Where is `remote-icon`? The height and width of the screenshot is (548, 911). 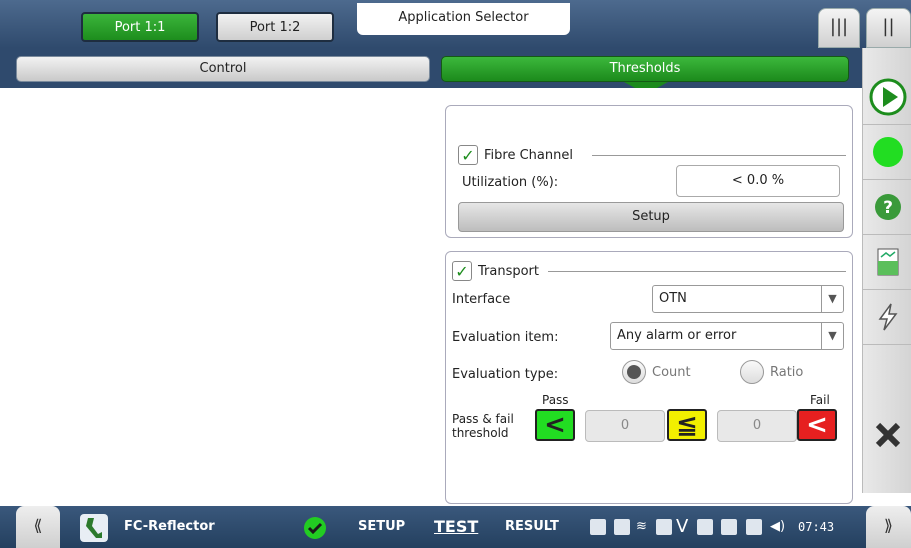 remote-icon is located at coordinates (729, 527).